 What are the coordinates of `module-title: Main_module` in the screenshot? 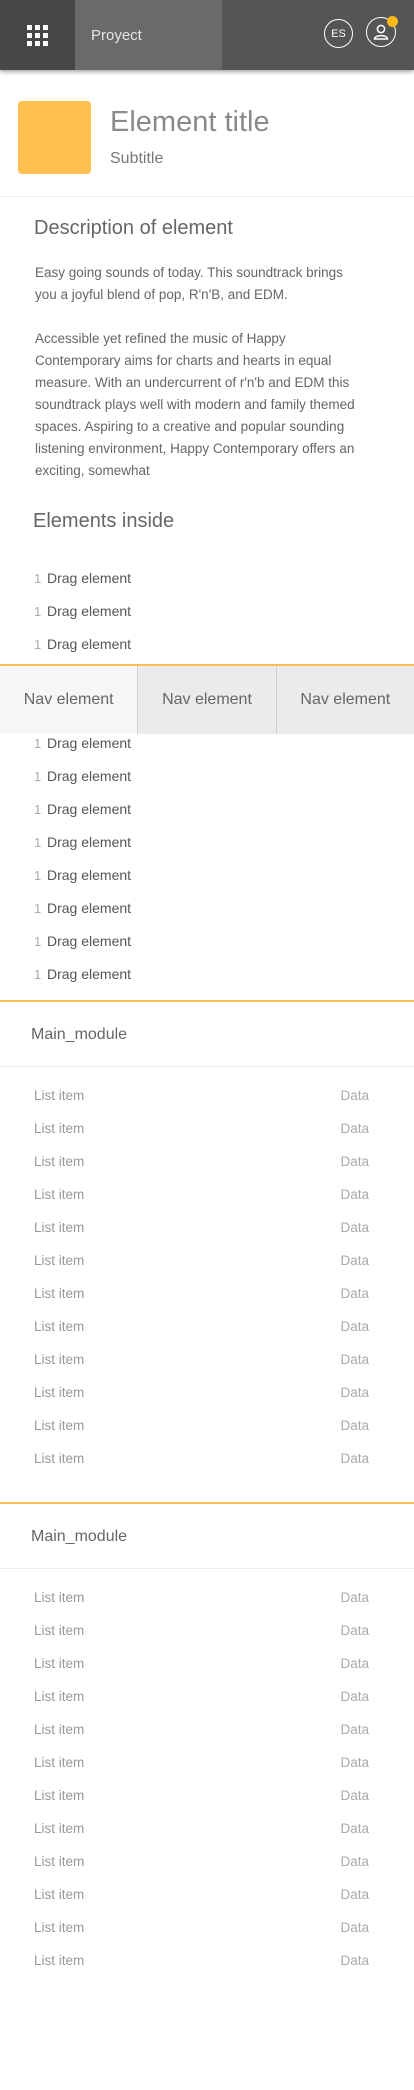 It's located at (79, 1536).